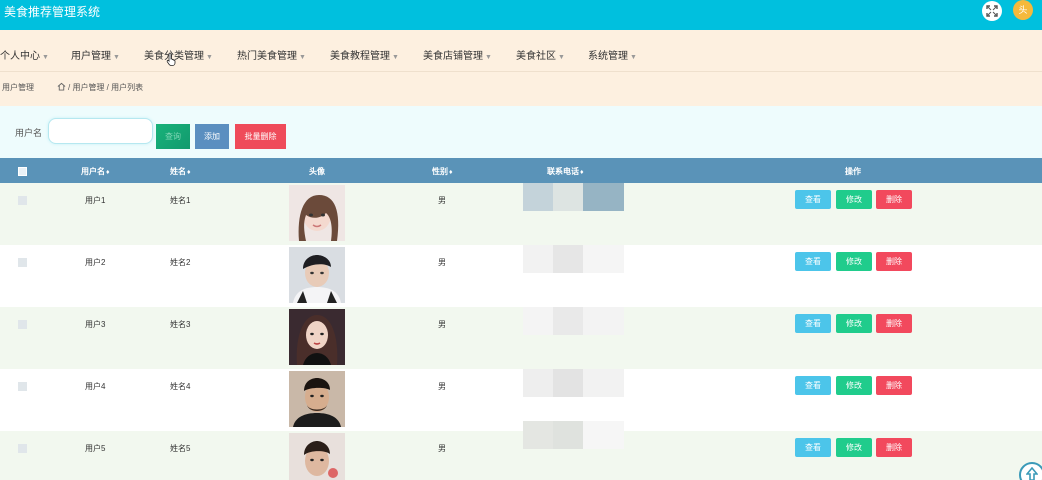 The image size is (1042, 480). What do you see at coordinates (180, 386) in the screenshot?
I see `cell-name: 姓名4` at bounding box center [180, 386].